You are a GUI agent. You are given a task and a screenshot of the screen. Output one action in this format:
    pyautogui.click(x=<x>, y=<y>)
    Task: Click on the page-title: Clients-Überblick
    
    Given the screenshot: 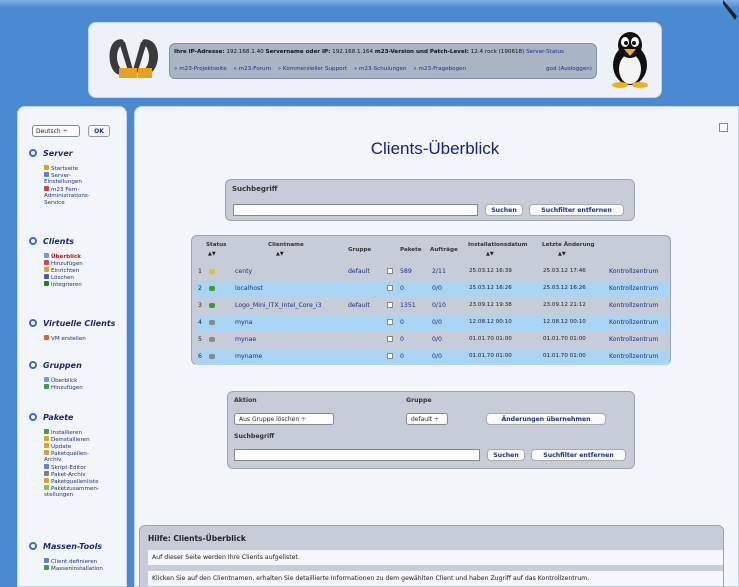 What is the action you would take?
    pyautogui.click(x=435, y=148)
    